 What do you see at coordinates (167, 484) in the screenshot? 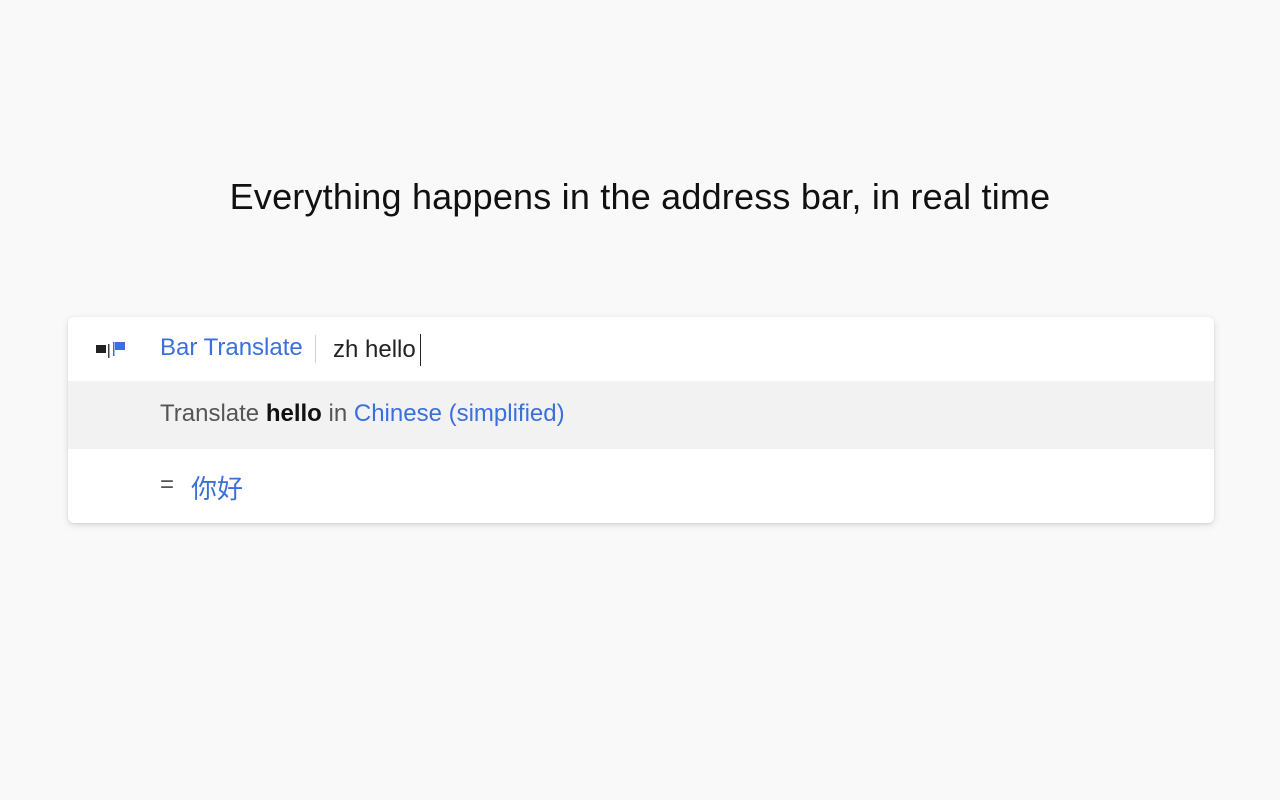
I see `equals-sign: =` at bounding box center [167, 484].